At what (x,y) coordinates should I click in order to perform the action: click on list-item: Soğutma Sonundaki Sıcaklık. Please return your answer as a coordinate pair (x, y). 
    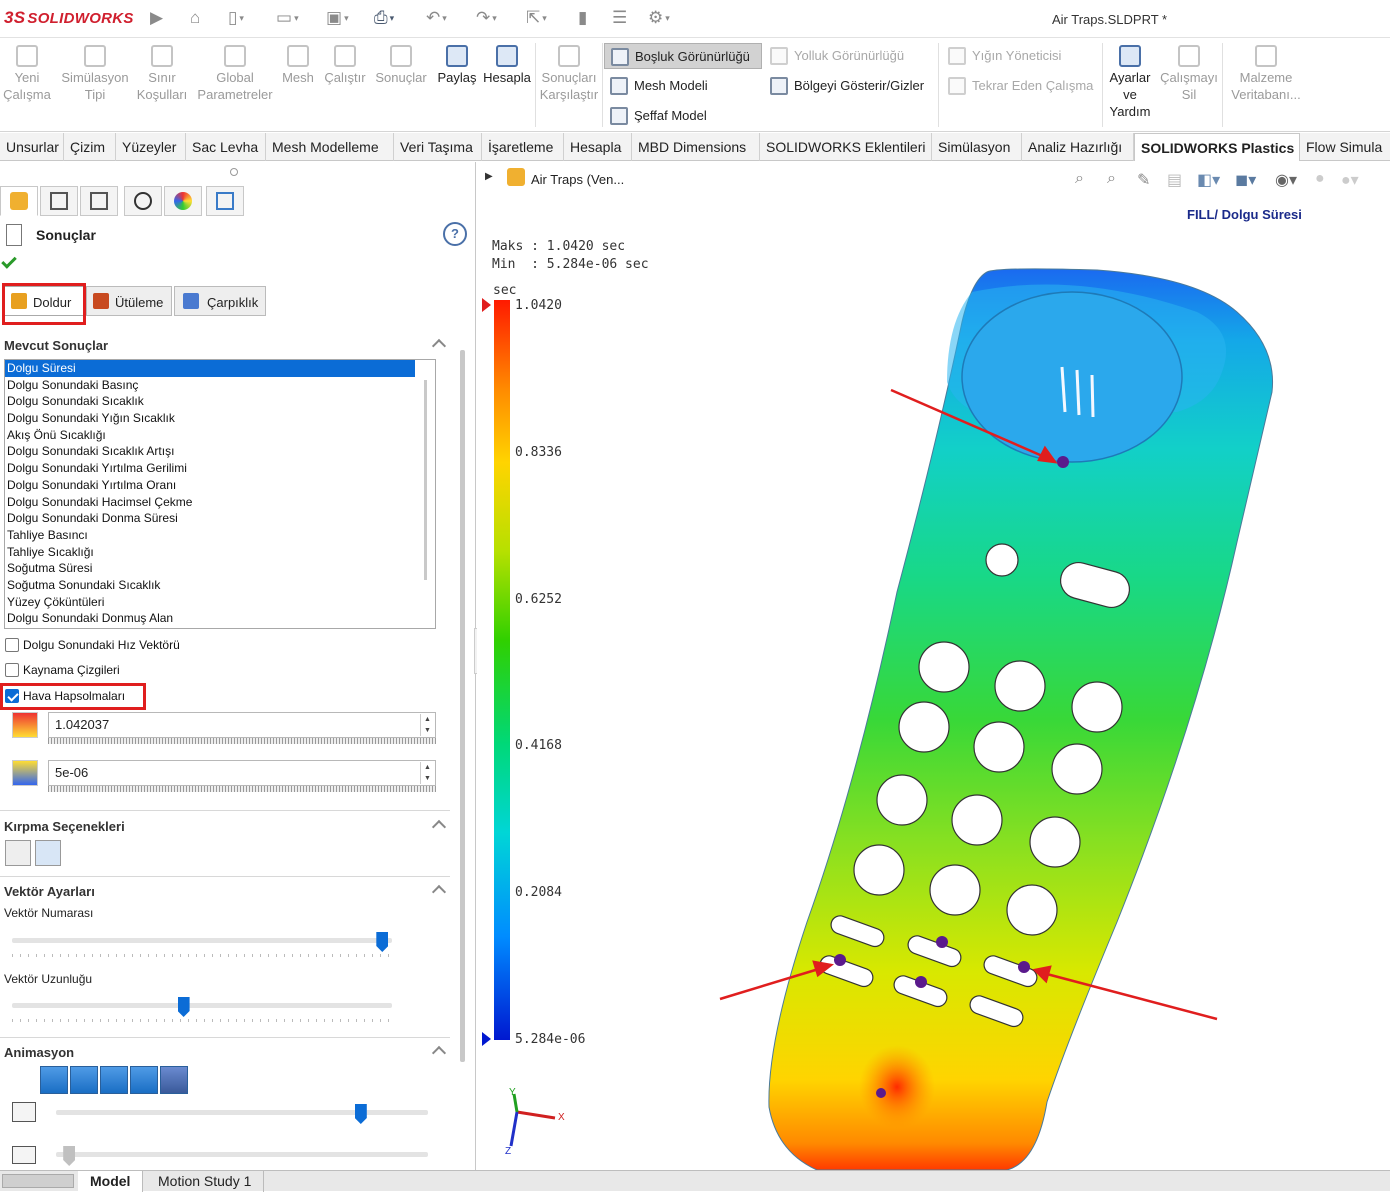
    Looking at the image, I should click on (220, 585).